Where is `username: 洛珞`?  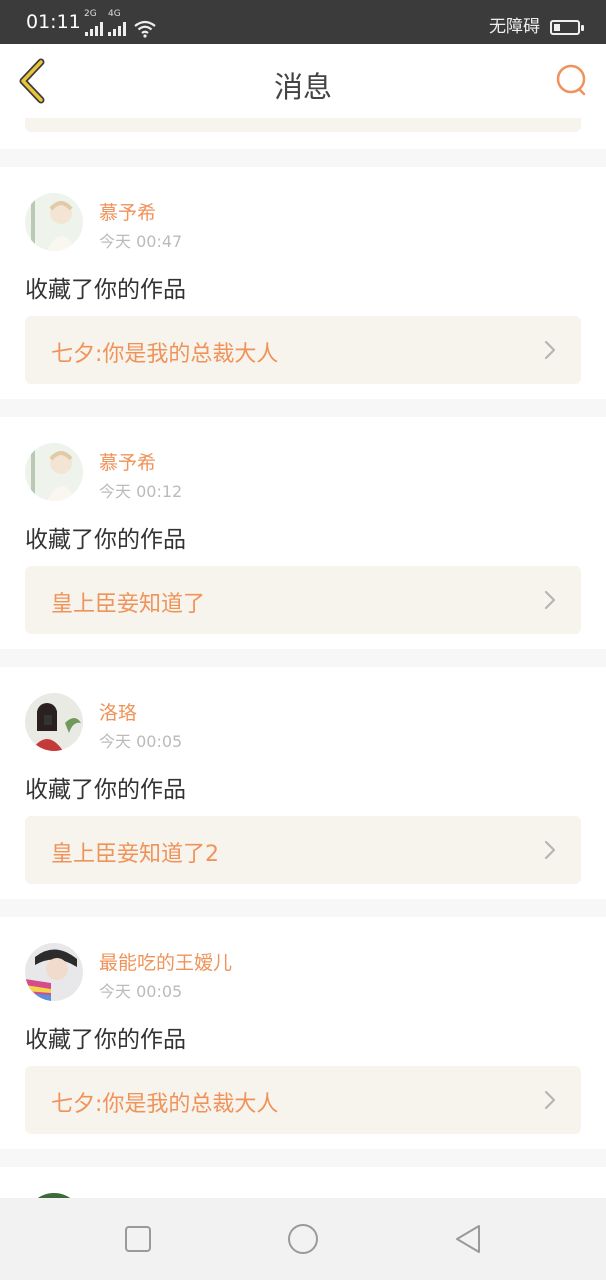 username: 洛珞 is located at coordinates (118, 711).